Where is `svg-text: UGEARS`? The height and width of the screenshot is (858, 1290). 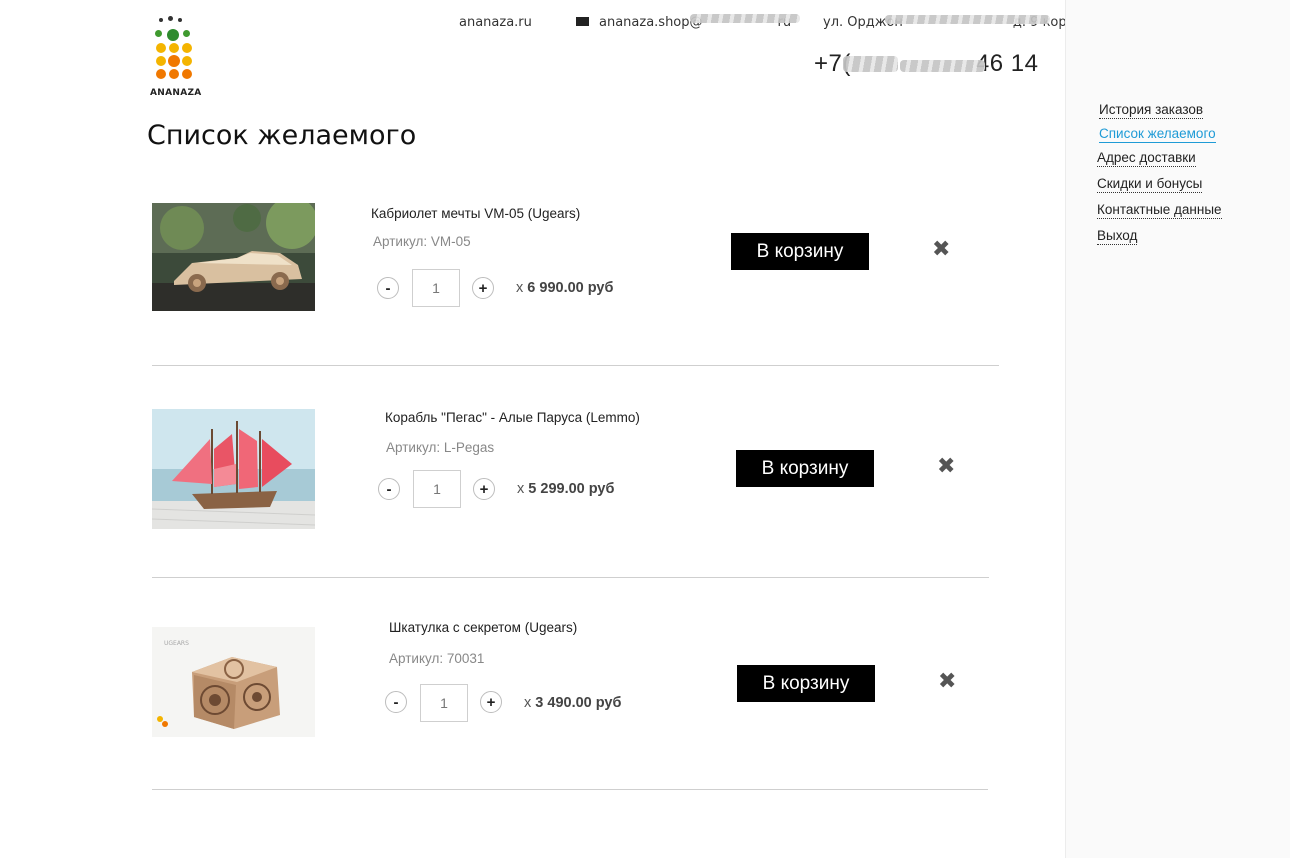 svg-text: UGEARS is located at coordinates (176, 643).